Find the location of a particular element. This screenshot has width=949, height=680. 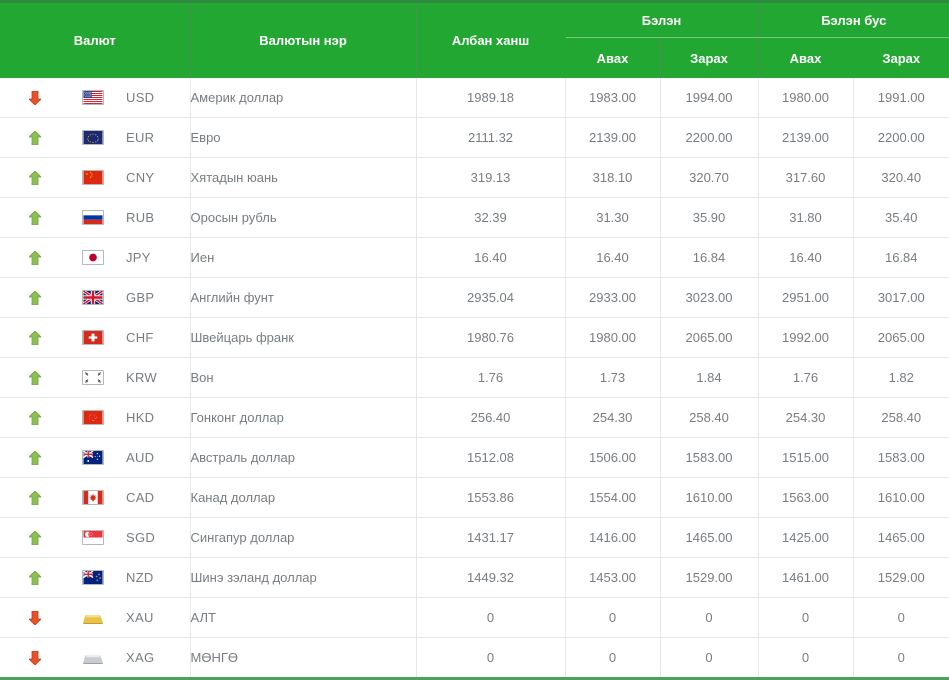

cell-currency-name: Шинэ зэланд доллар is located at coordinates (303, 577).